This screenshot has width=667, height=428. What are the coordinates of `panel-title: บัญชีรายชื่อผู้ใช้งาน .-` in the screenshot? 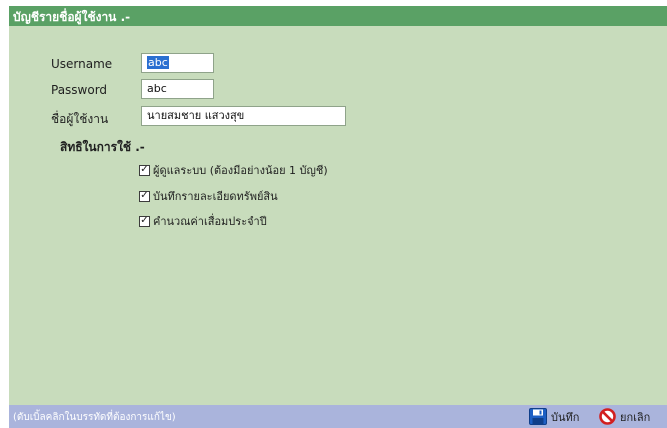 It's located at (72, 17).